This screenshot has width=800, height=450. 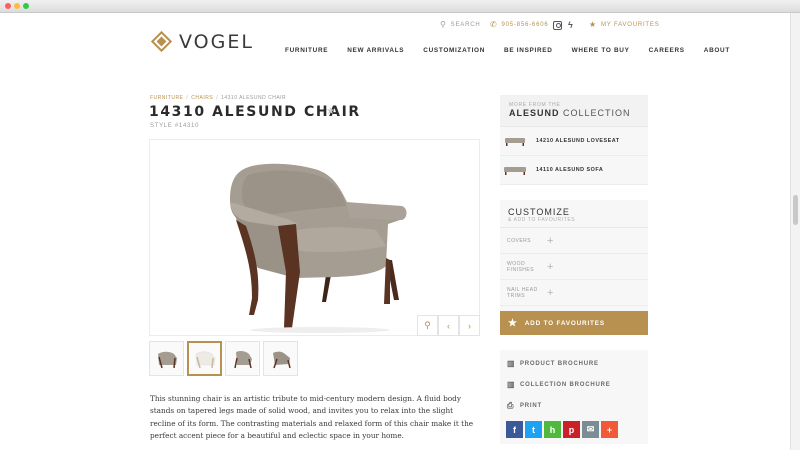 I want to click on zoom-icon: ⚲, so click(x=427, y=325).